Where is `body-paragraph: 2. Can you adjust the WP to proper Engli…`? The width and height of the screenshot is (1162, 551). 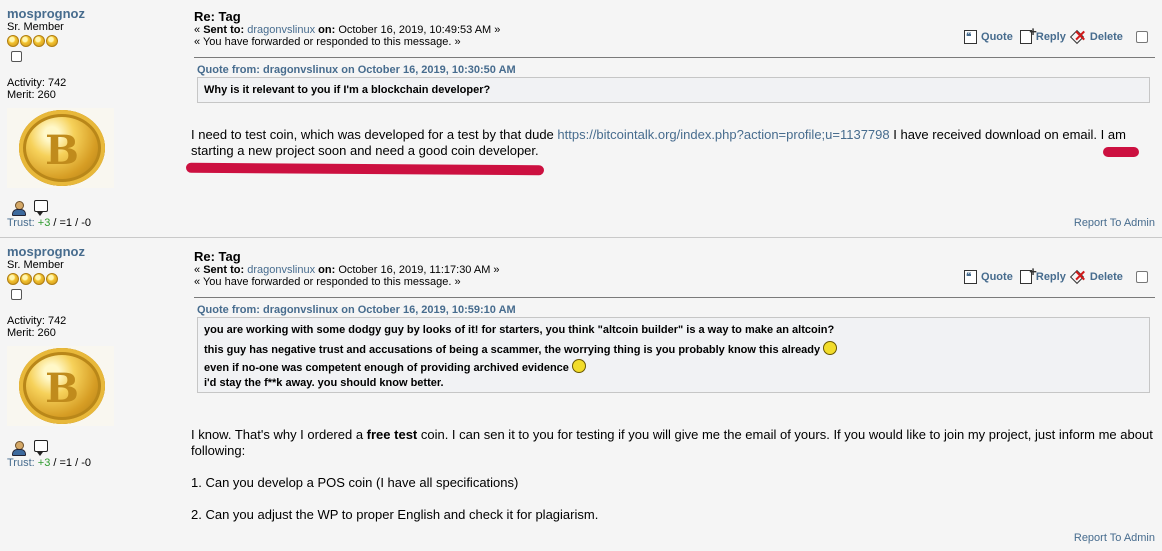 body-paragraph: 2. Can you adjust the WP to proper Engli… is located at coordinates (395, 514).